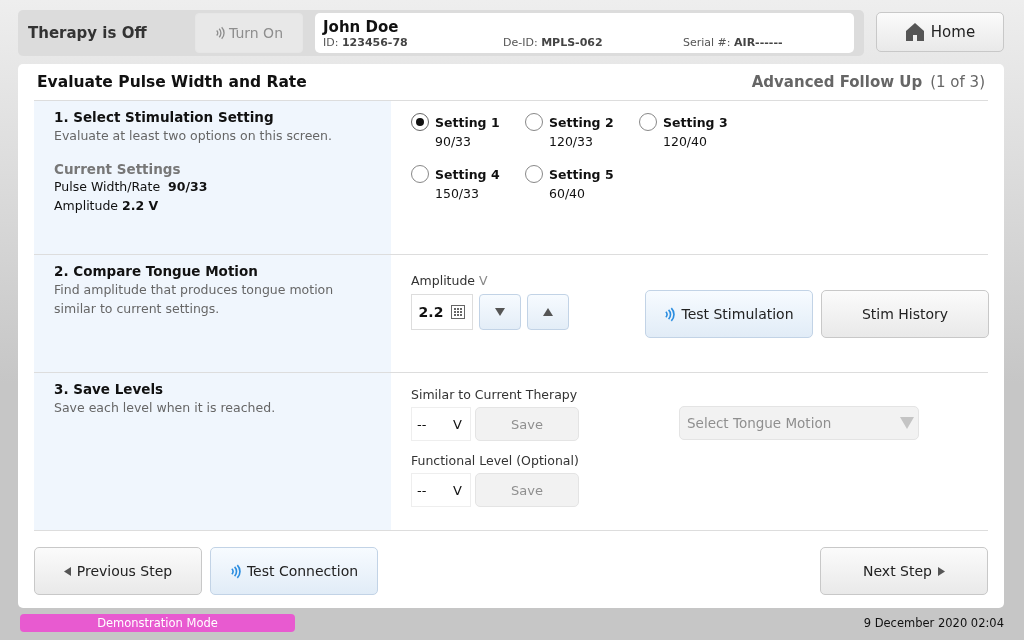 This screenshot has width=1024, height=640. I want to click on setting-option: Setting 5 60/40, so click(582, 184).